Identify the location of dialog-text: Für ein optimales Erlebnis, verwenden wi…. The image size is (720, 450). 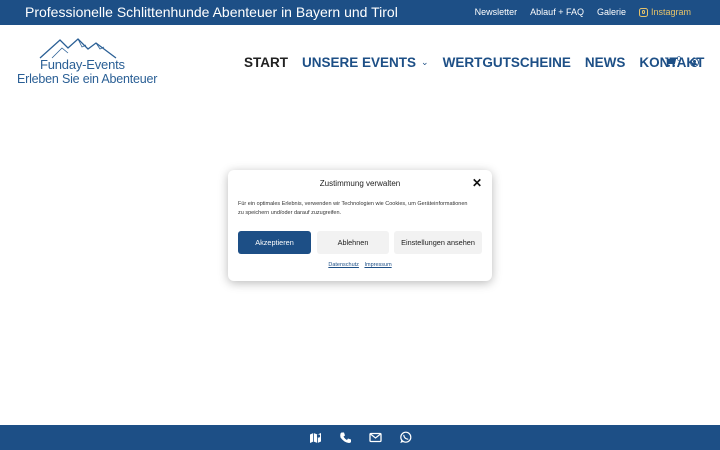
(353, 208).